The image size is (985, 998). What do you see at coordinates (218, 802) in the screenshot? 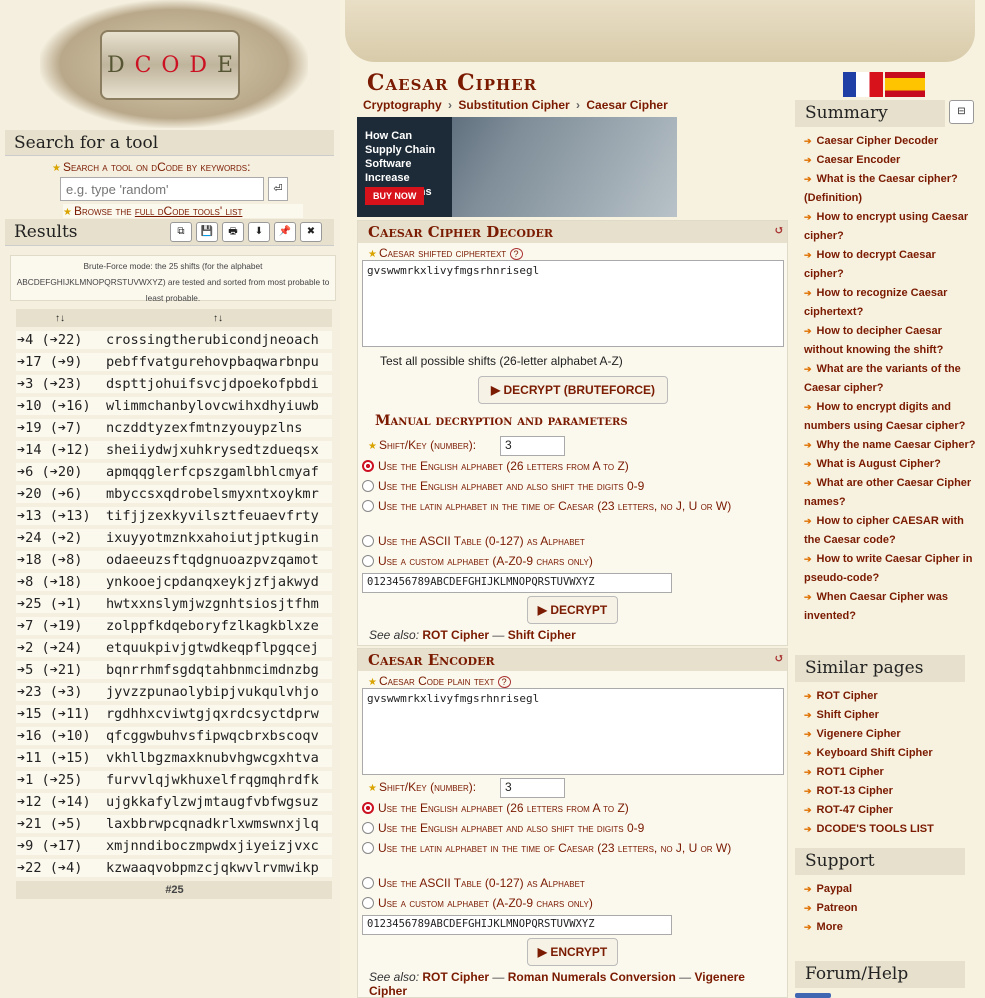
I see `result-text: ujgkkafylzwjmtaugfvbfwgsuz` at bounding box center [218, 802].